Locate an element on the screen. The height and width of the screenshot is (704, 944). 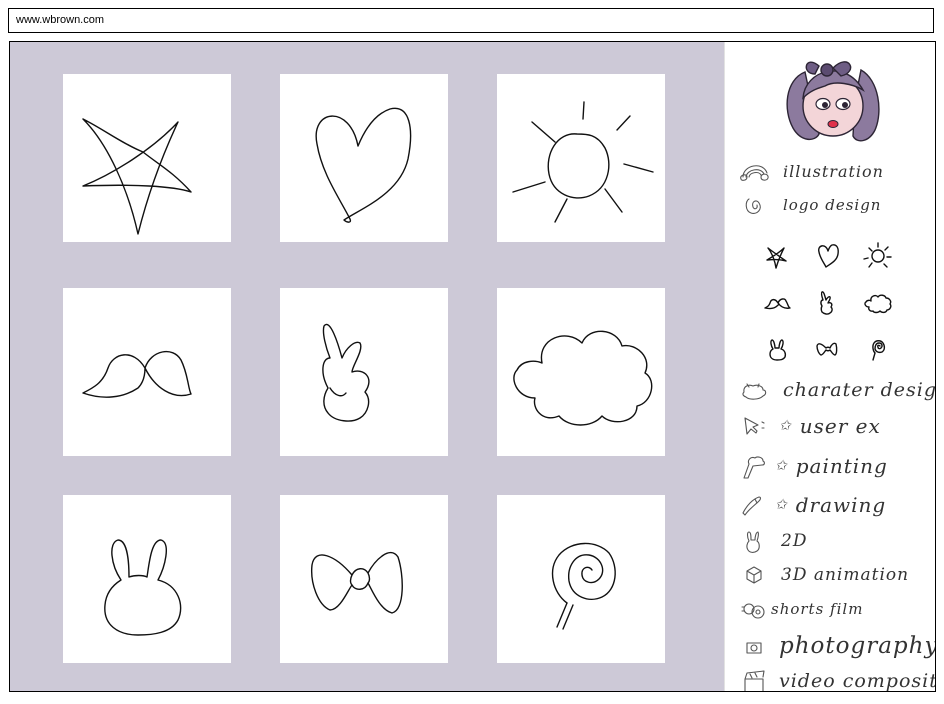
thumb-heart is located at coordinates (828, 255).